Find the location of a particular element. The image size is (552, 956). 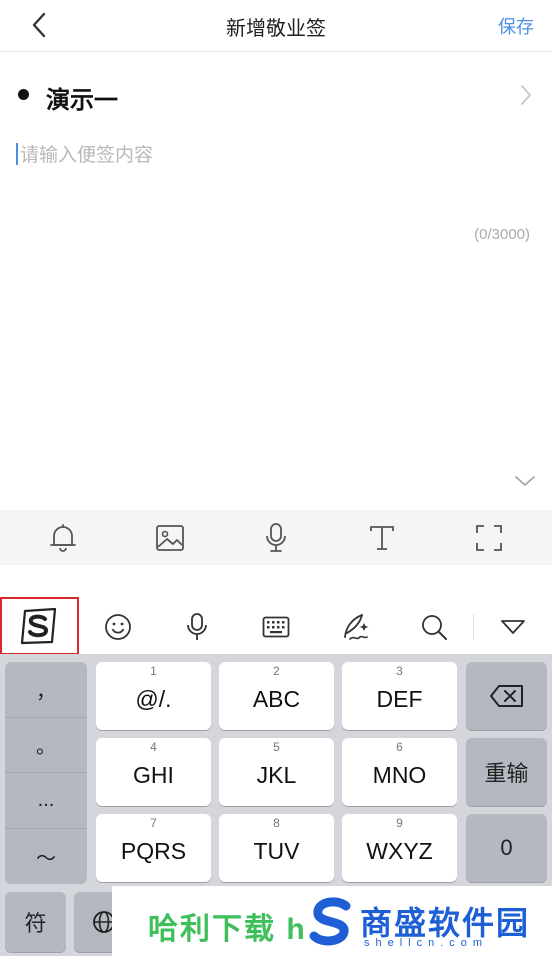

watermark-text-left: 哈利下载 h is located at coordinates (227, 929).